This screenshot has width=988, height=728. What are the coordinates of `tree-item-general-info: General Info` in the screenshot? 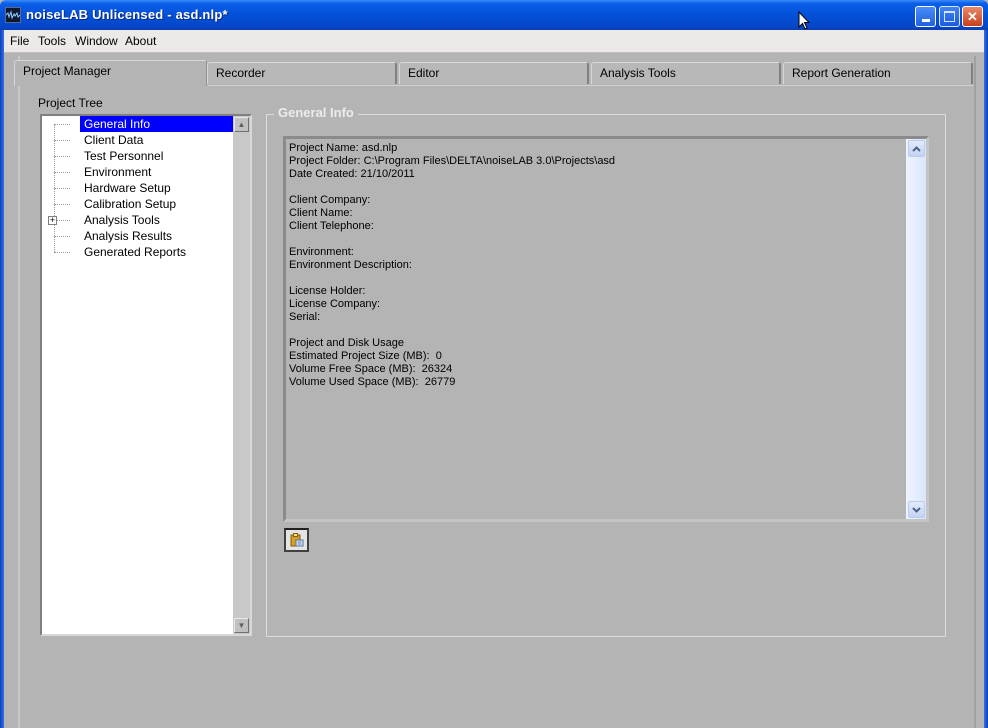 It's located at (159, 124).